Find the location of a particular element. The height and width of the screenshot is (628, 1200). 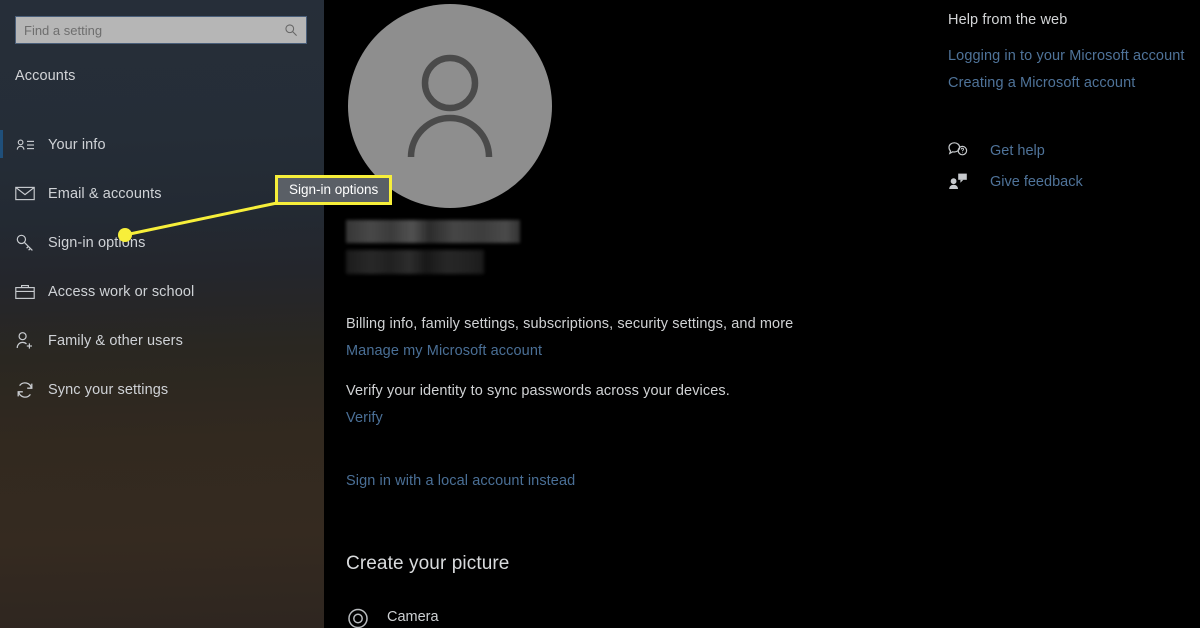

sign-in-local-account-link: Sign in with a local account instead is located at coordinates (460, 481).